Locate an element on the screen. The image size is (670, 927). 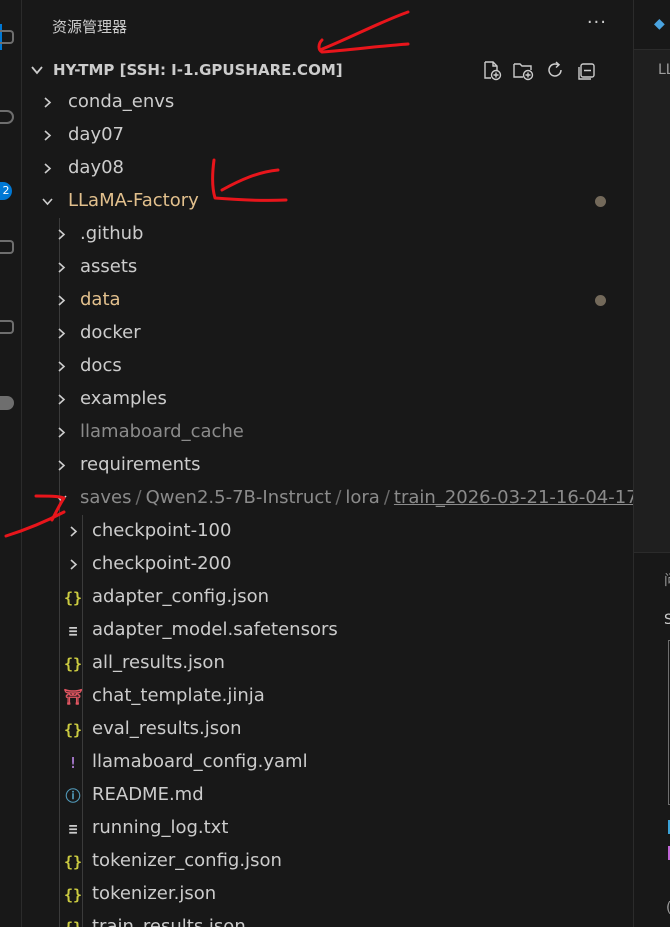
remote-explorer-icon is located at coordinates (7, 403).